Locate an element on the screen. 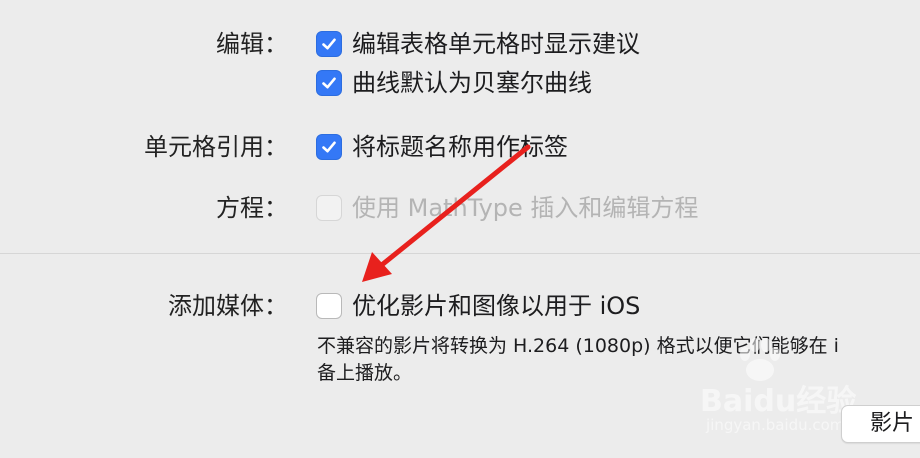 The width and height of the screenshot is (920, 458). cell-reference-label: 单元格引用： is located at coordinates (216, 147).